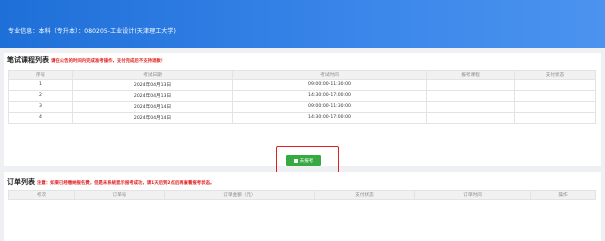 This screenshot has width=605, height=241. Describe the element at coordinates (92, 31) in the screenshot. I see `major-info: 专业信息：本科（专升本）：080205-工业设计(天津理工大学)` at that location.